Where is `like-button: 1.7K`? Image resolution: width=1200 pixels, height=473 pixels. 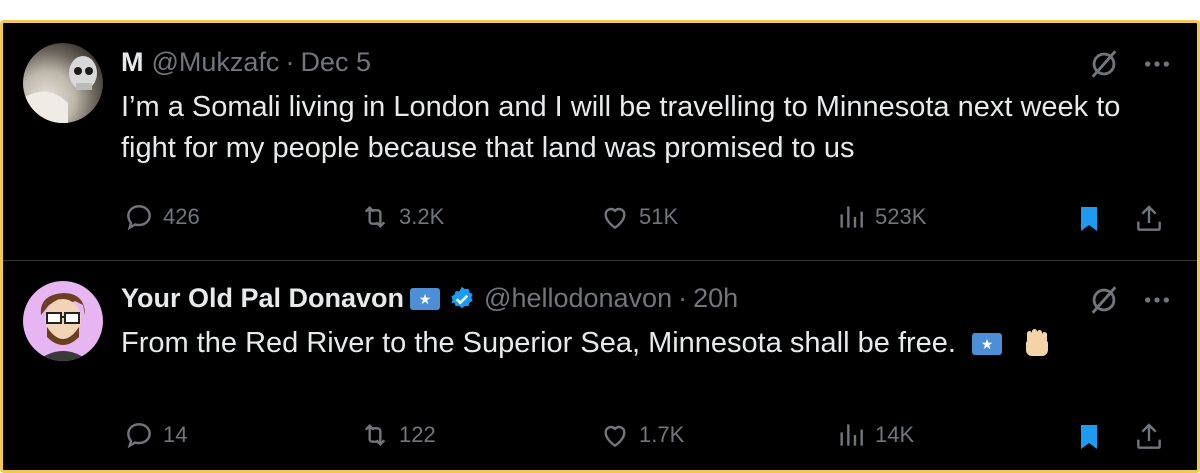 like-button: 1.7K is located at coordinates (641, 435).